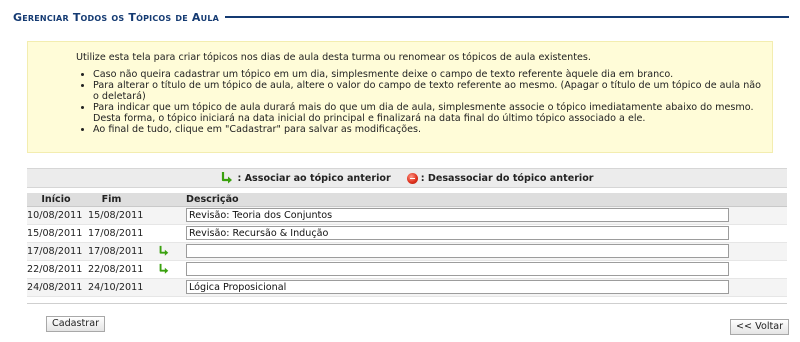  I want to click on title-divider, so click(507, 17).